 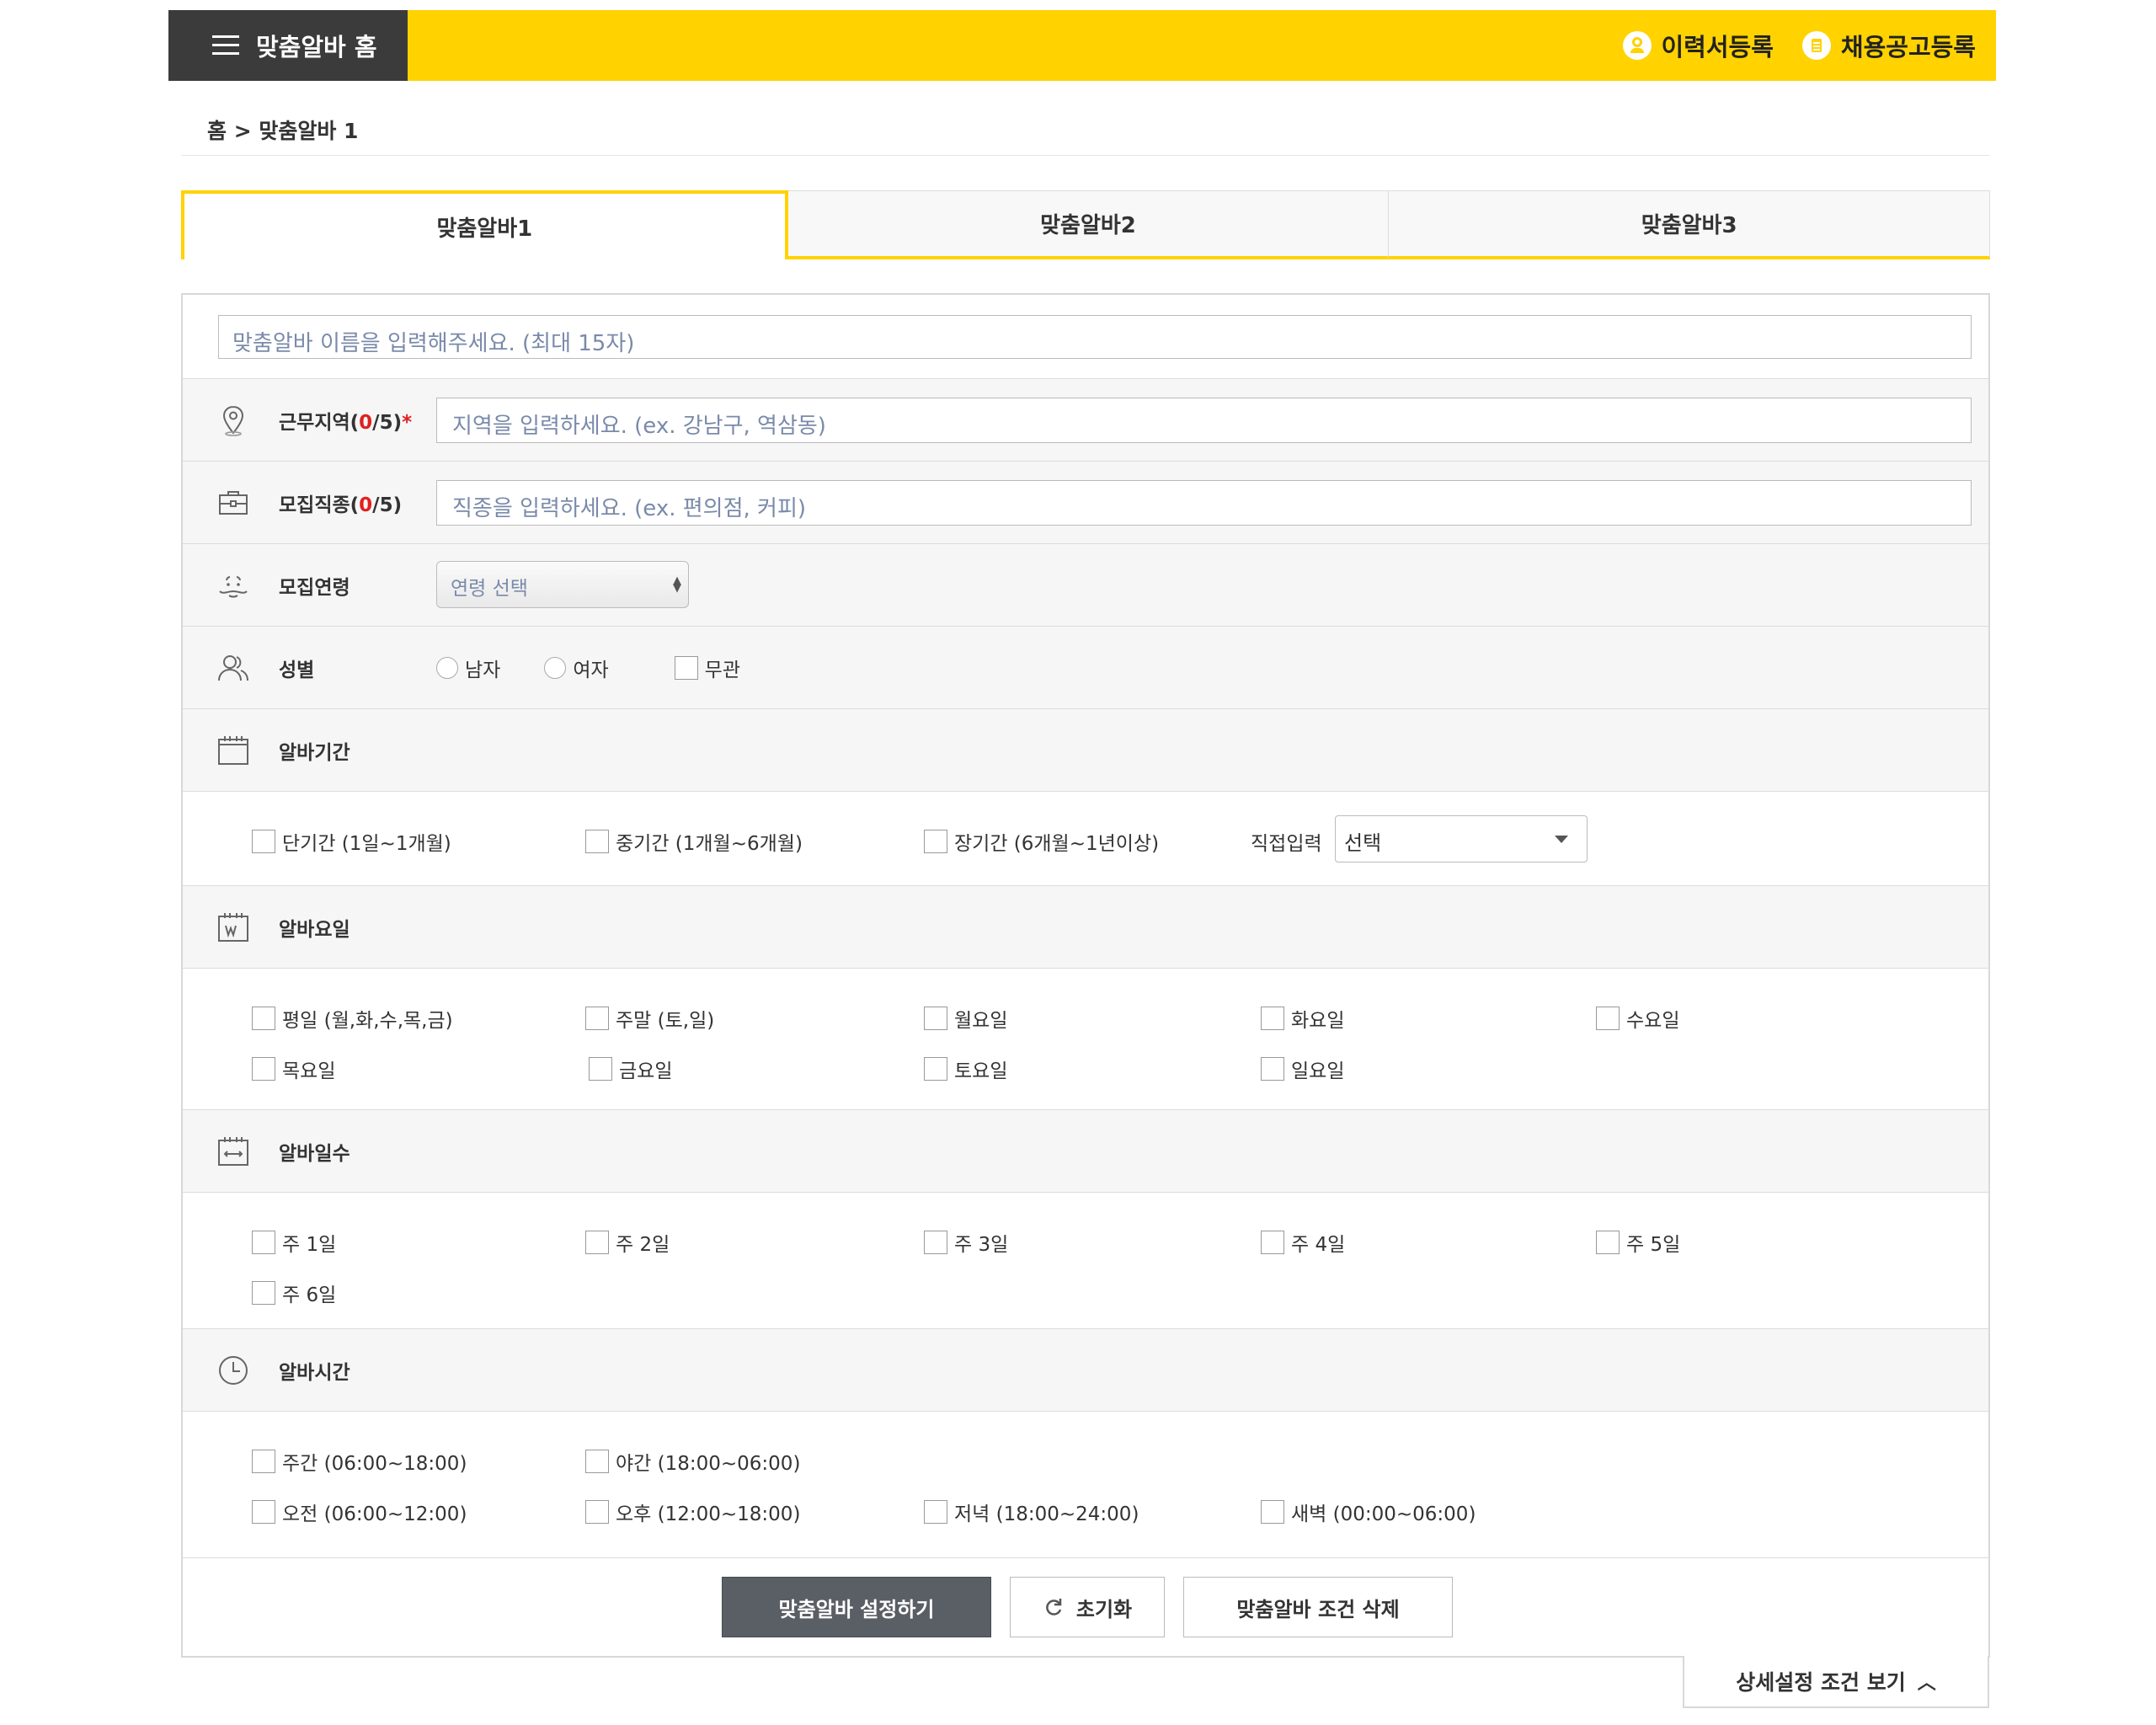 I want to click on save-settings-button: 맞춤알바 설정하기, so click(x=856, y=1607).